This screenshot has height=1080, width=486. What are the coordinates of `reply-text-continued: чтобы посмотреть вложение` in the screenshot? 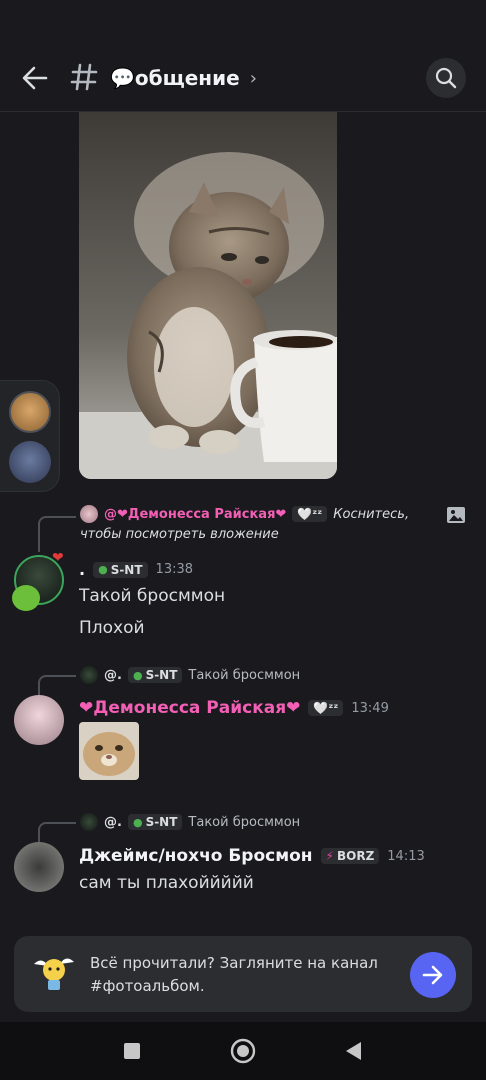 It's located at (179, 534).